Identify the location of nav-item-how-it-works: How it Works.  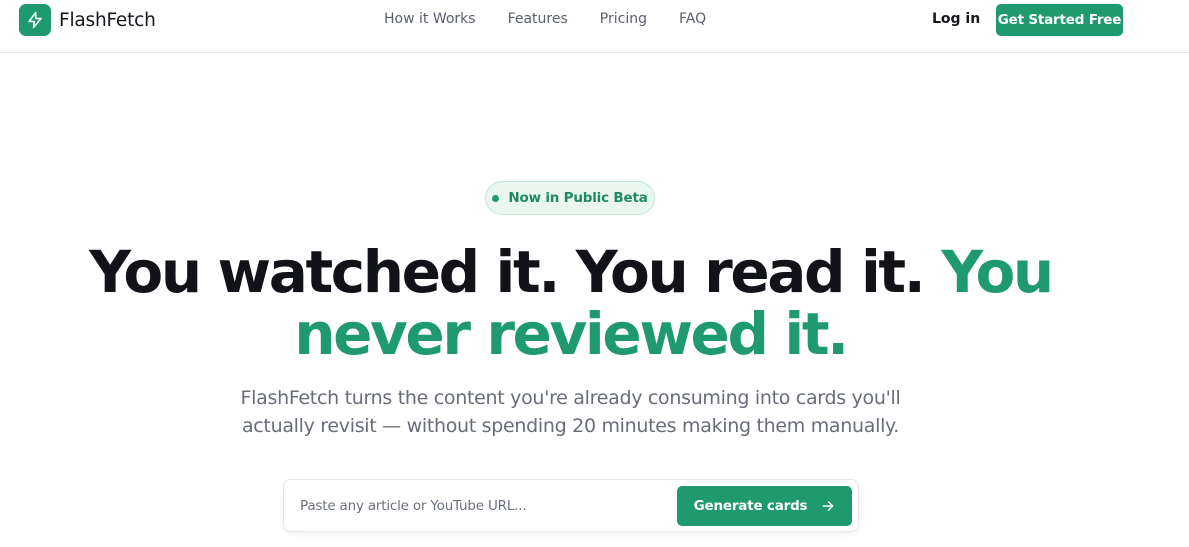
(430, 20).